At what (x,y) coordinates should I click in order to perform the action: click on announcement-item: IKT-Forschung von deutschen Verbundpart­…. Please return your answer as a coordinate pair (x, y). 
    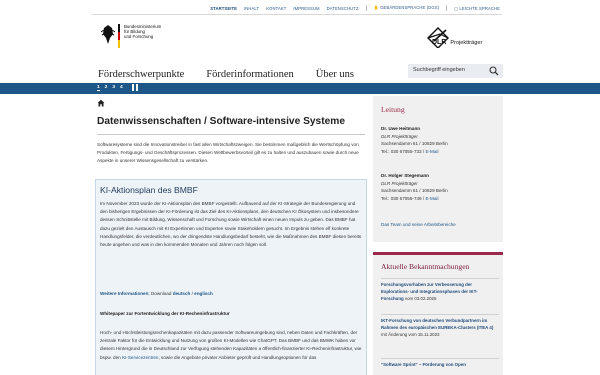
    Looking at the image, I should click on (440, 326).